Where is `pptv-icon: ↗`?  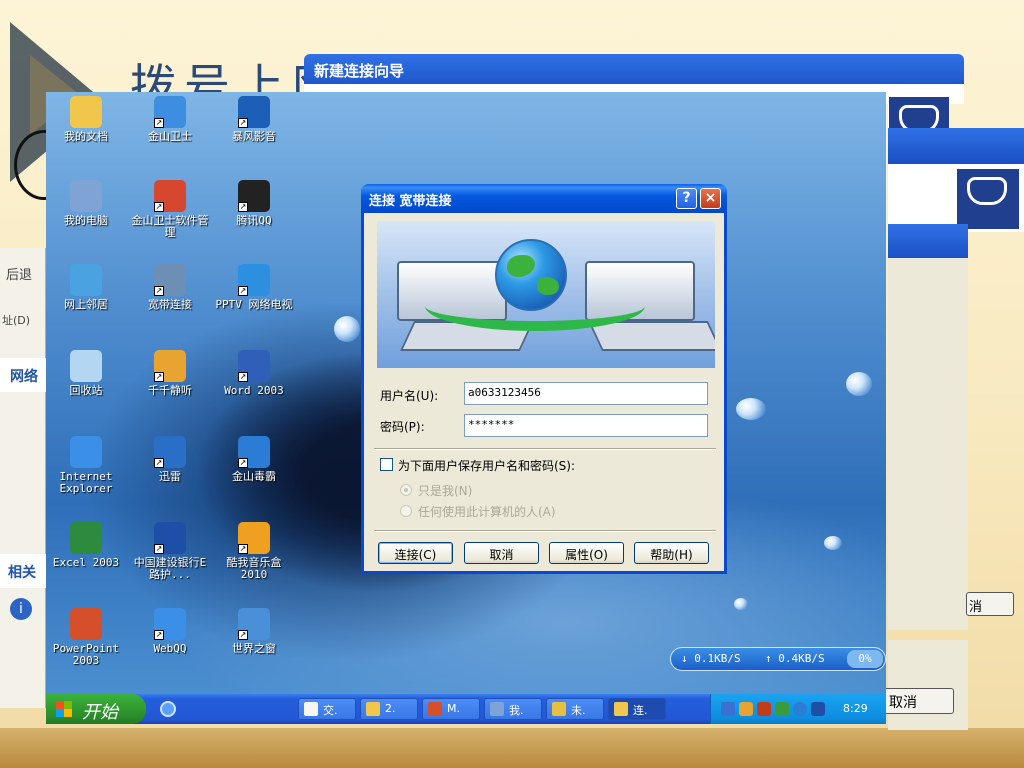 pptv-icon: ↗ is located at coordinates (254, 280).